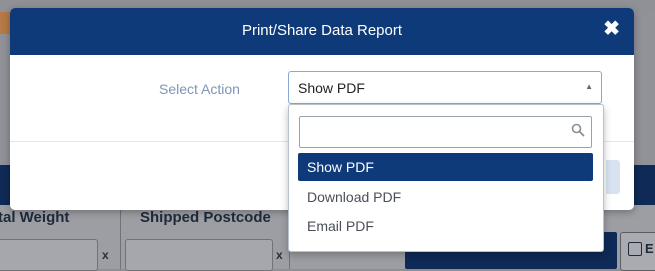 Image resolution: width=655 pixels, height=271 pixels. I want to click on select-action-dropdown: Show PDF ▲, so click(445, 87).